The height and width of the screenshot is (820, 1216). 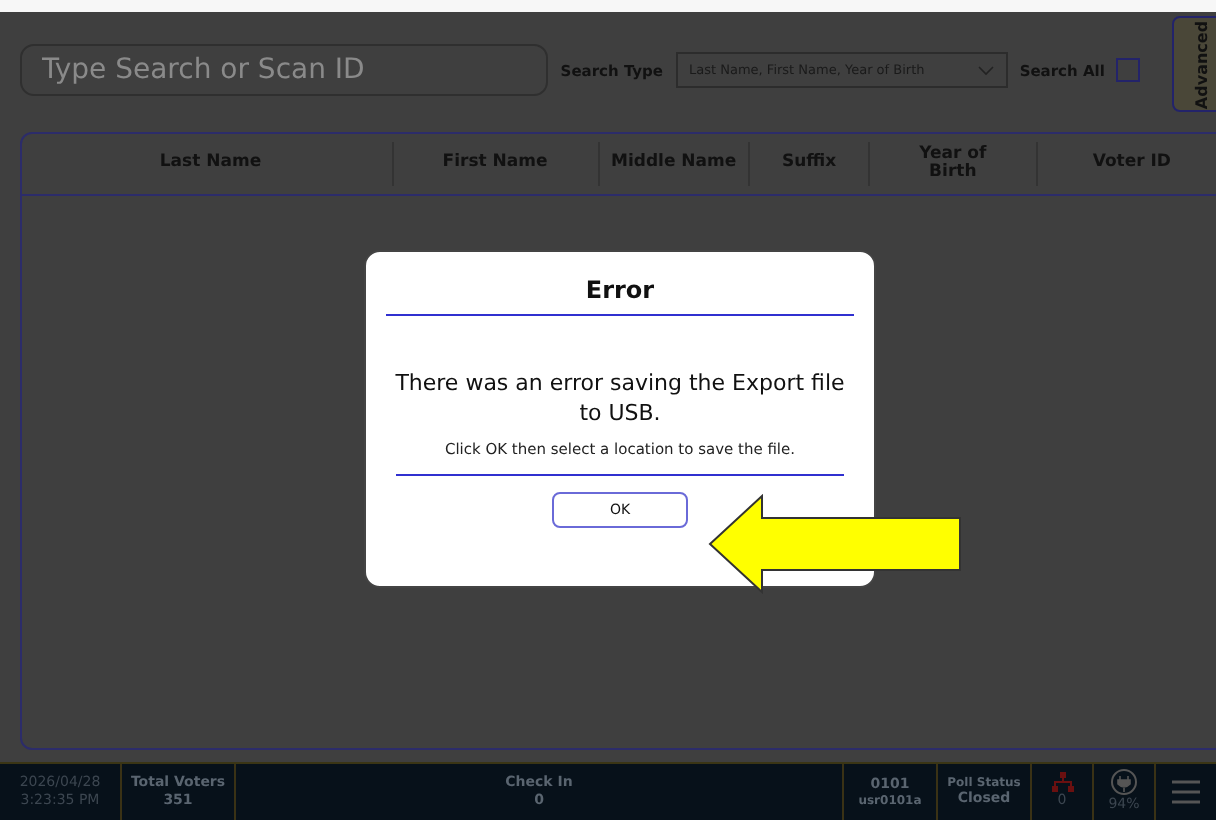 What do you see at coordinates (284, 70) in the screenshot?
I see `search-field: Type Search or Scan ID` at bounding box center [284, 70].